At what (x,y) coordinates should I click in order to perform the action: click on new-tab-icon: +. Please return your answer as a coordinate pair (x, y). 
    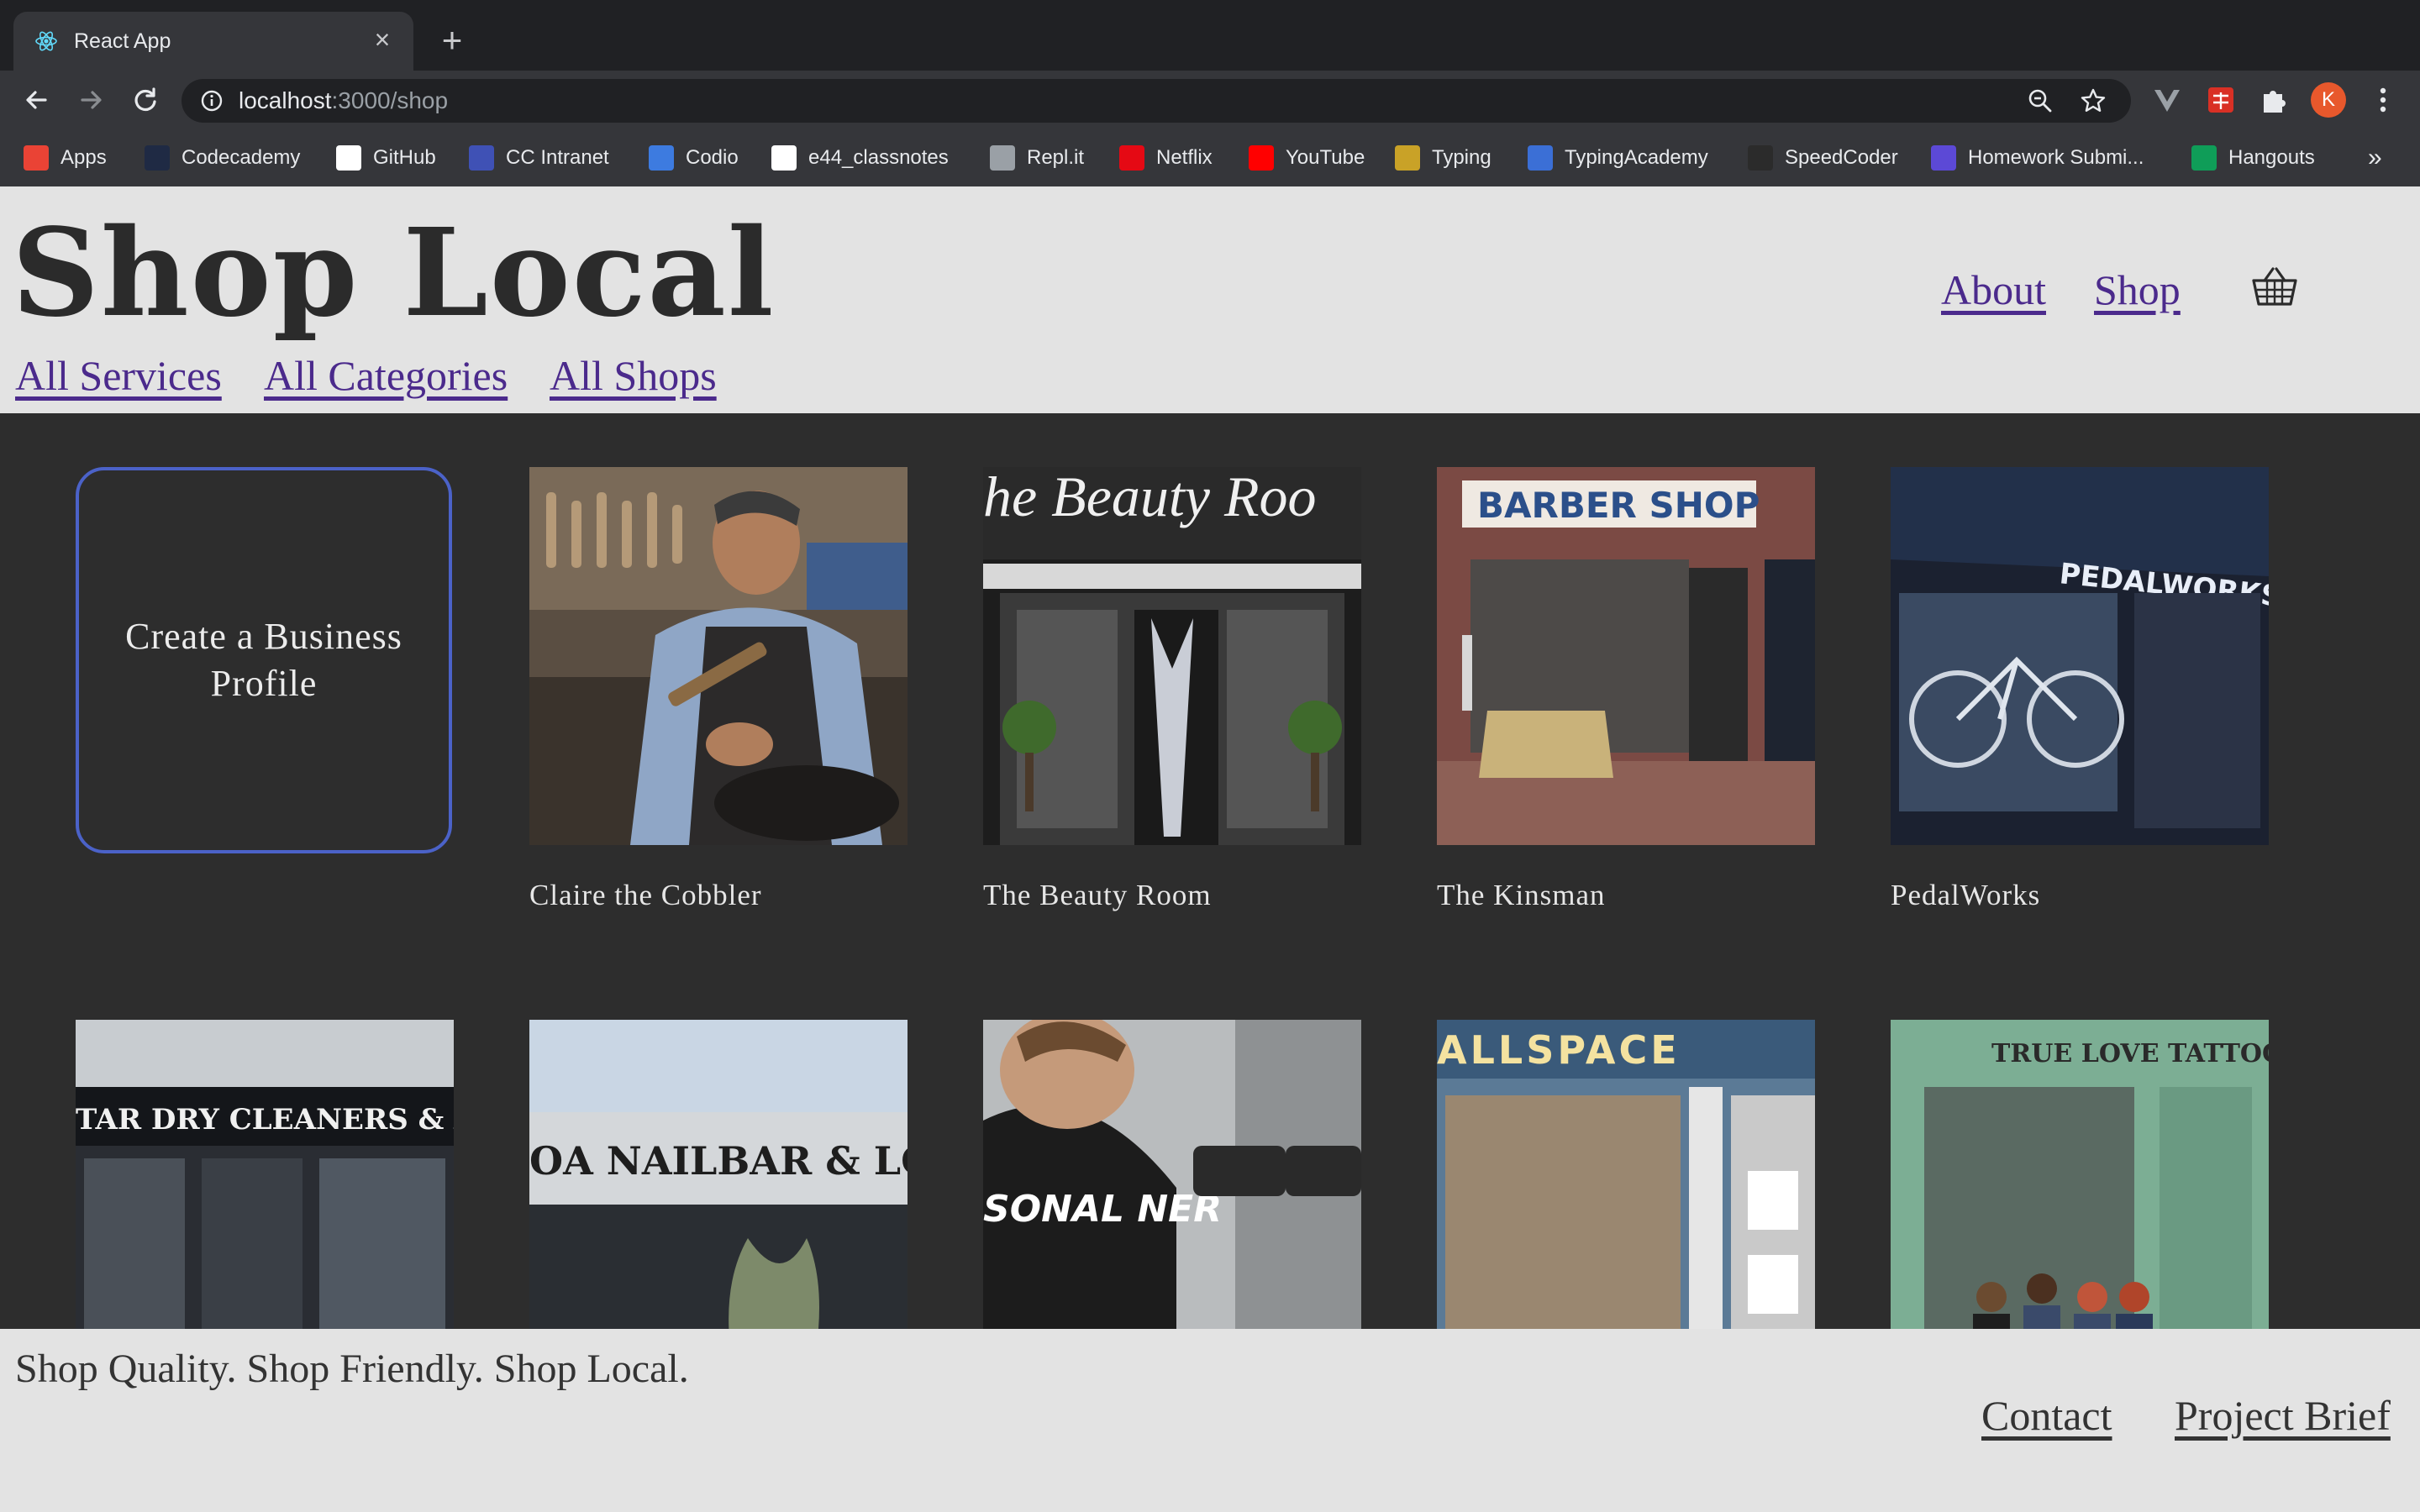
    Looking at the image, I should click on (452, 40).